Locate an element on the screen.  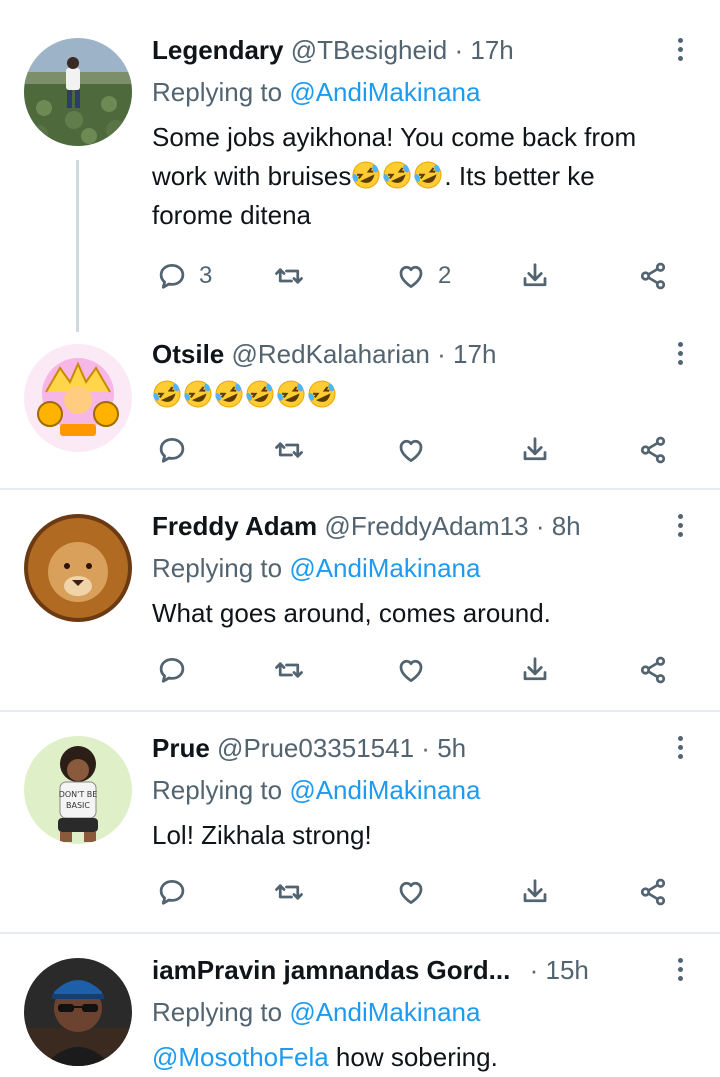
tweet-otsile: Otsile @RedKalaharian · 17h is located at coordinates (360, 409).